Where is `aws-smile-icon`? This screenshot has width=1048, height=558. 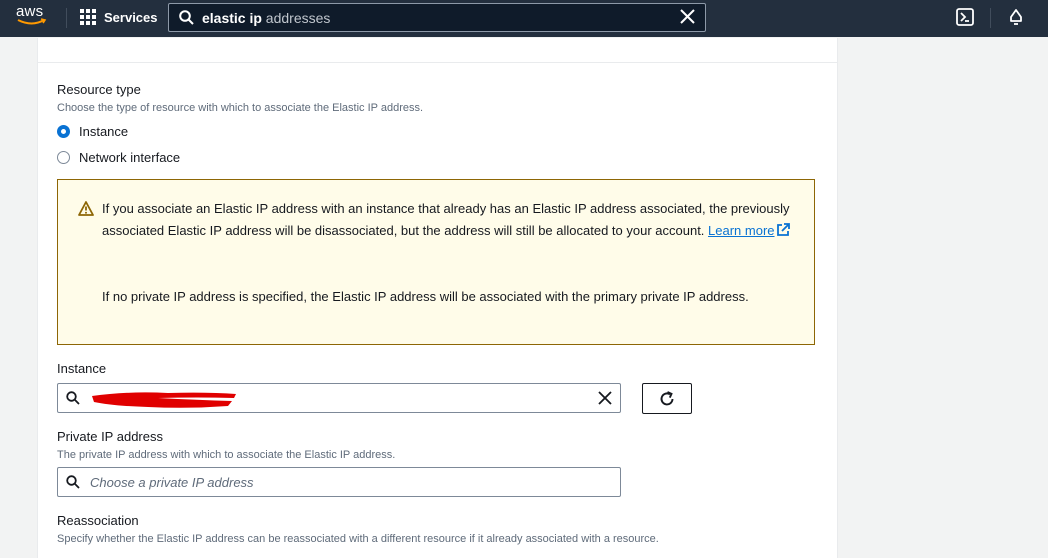 aws-smile-icon is located at coordinates (32, 21).